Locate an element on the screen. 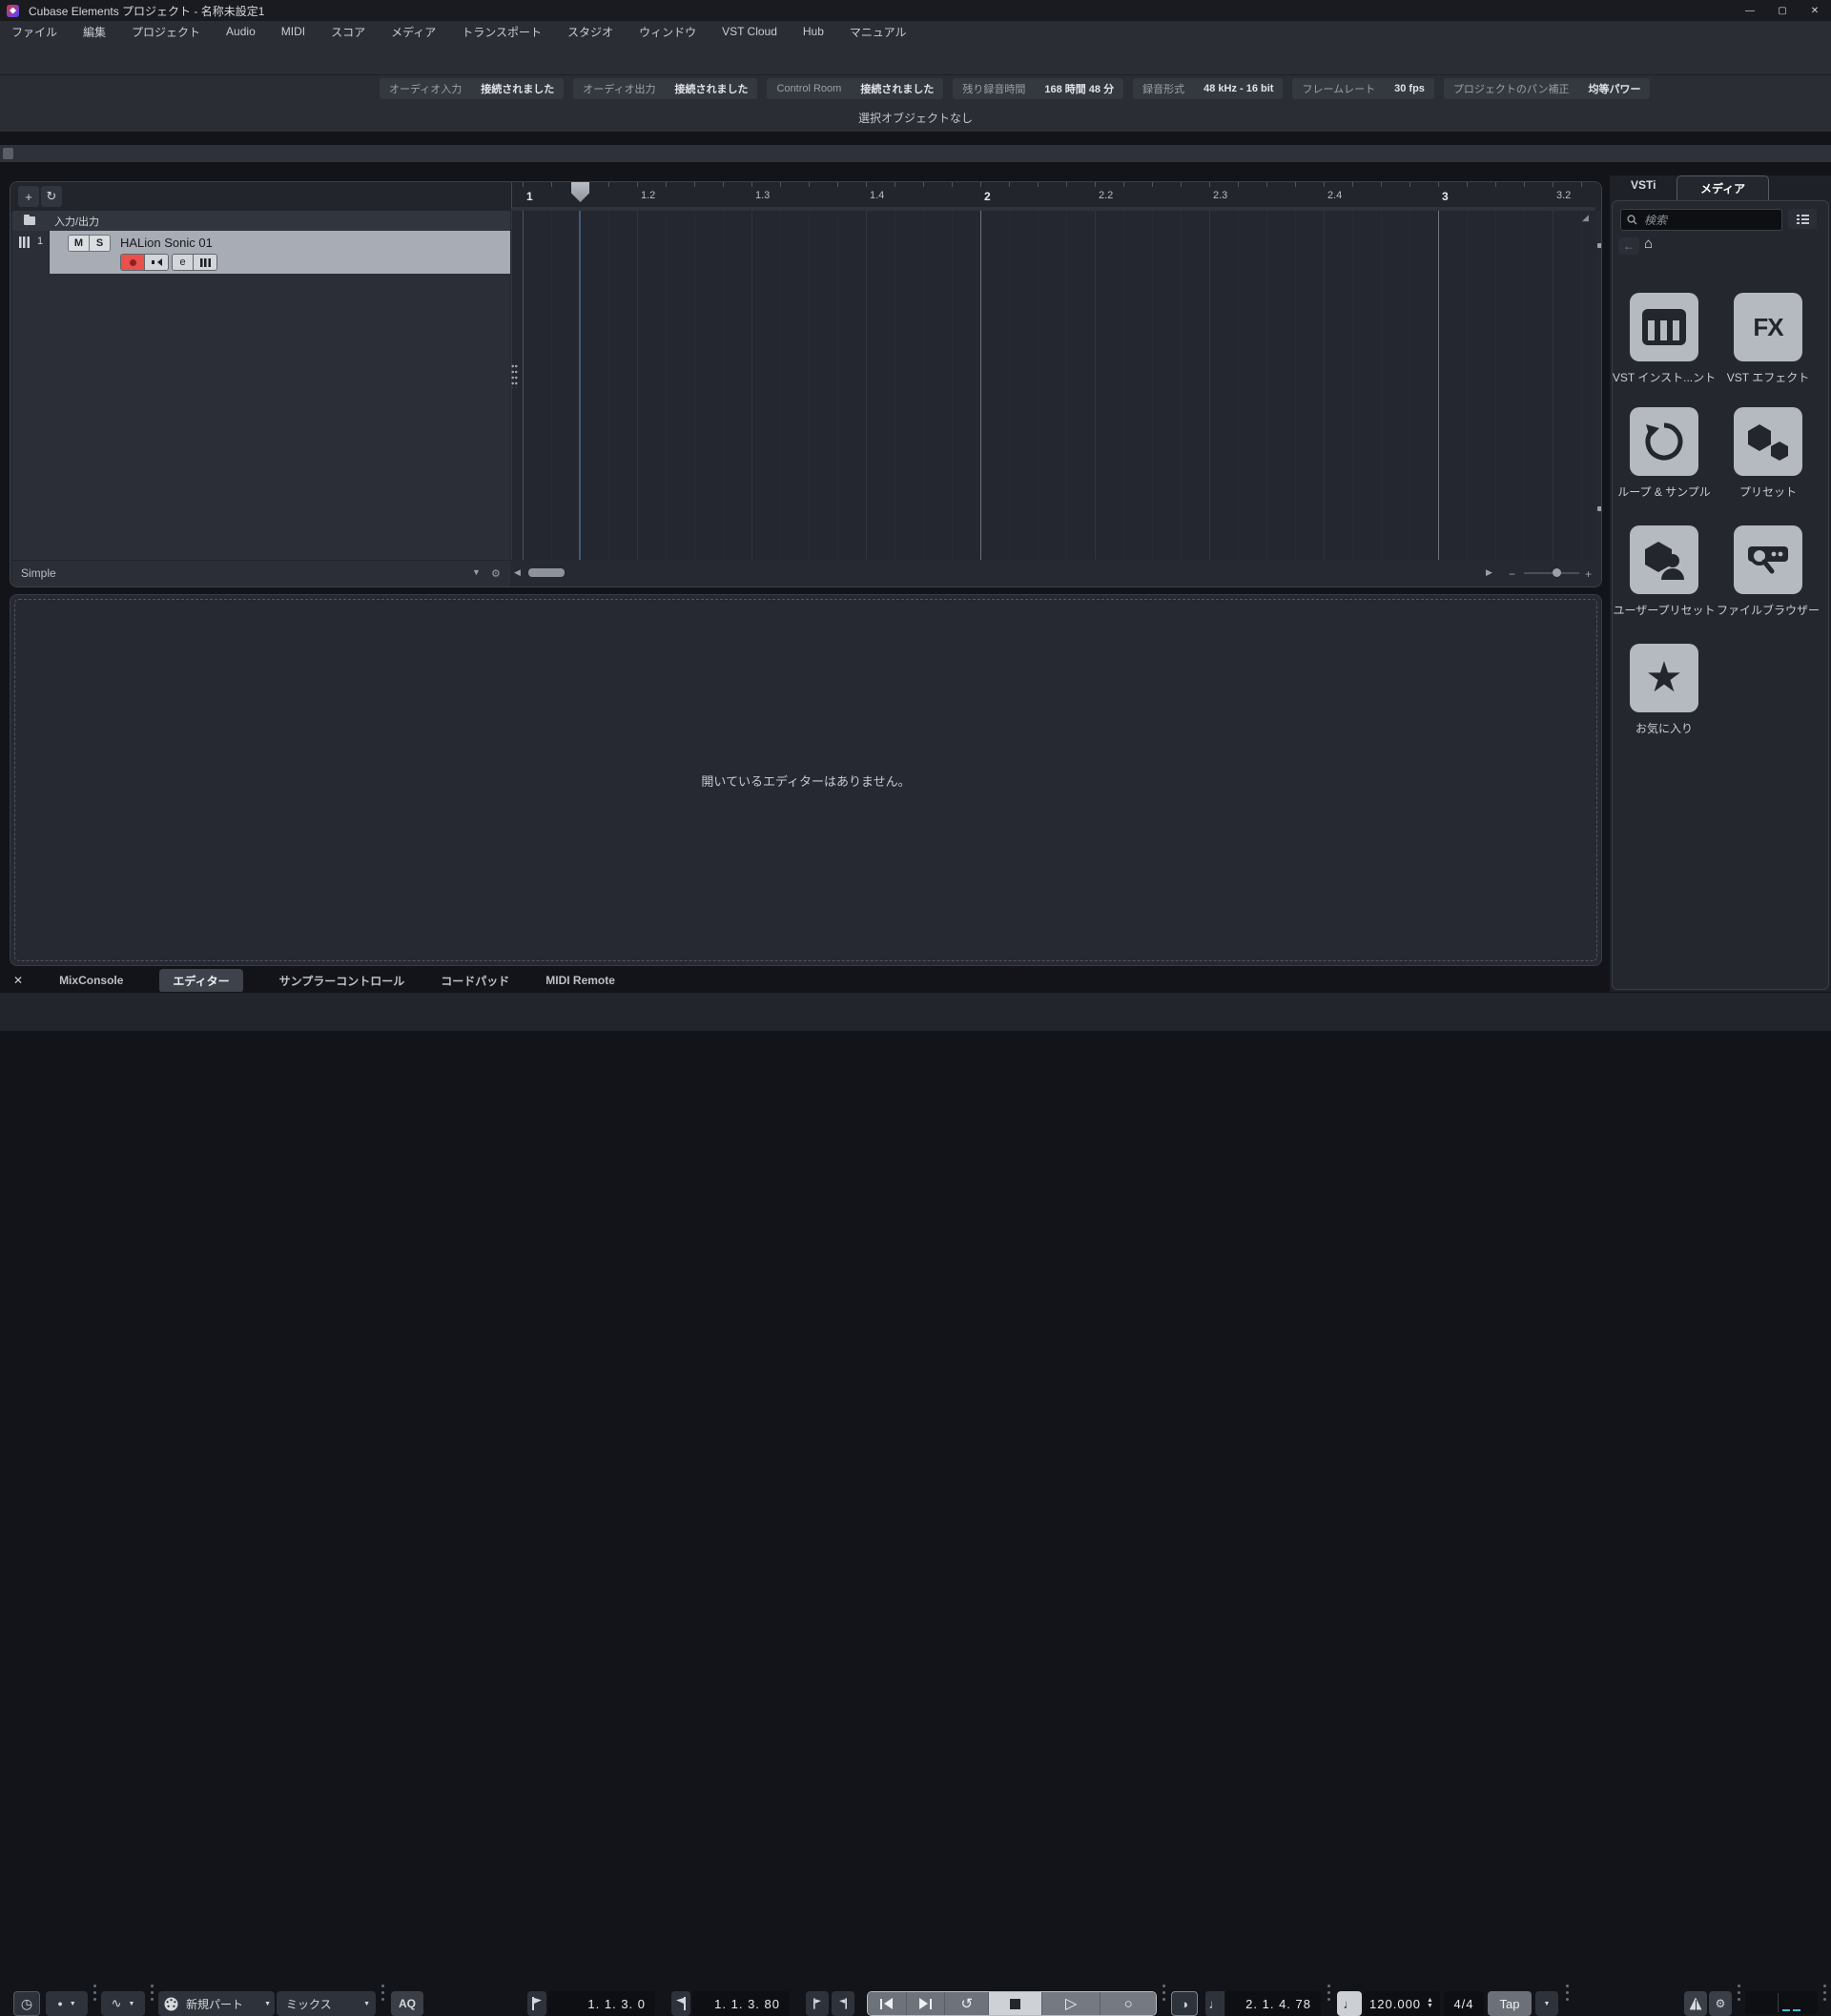 Image resolution: width=1831 pixels, height=2016 pixels. right-locator-field: 1. 1. 3. 80 is located at coordinates (741, 2004).